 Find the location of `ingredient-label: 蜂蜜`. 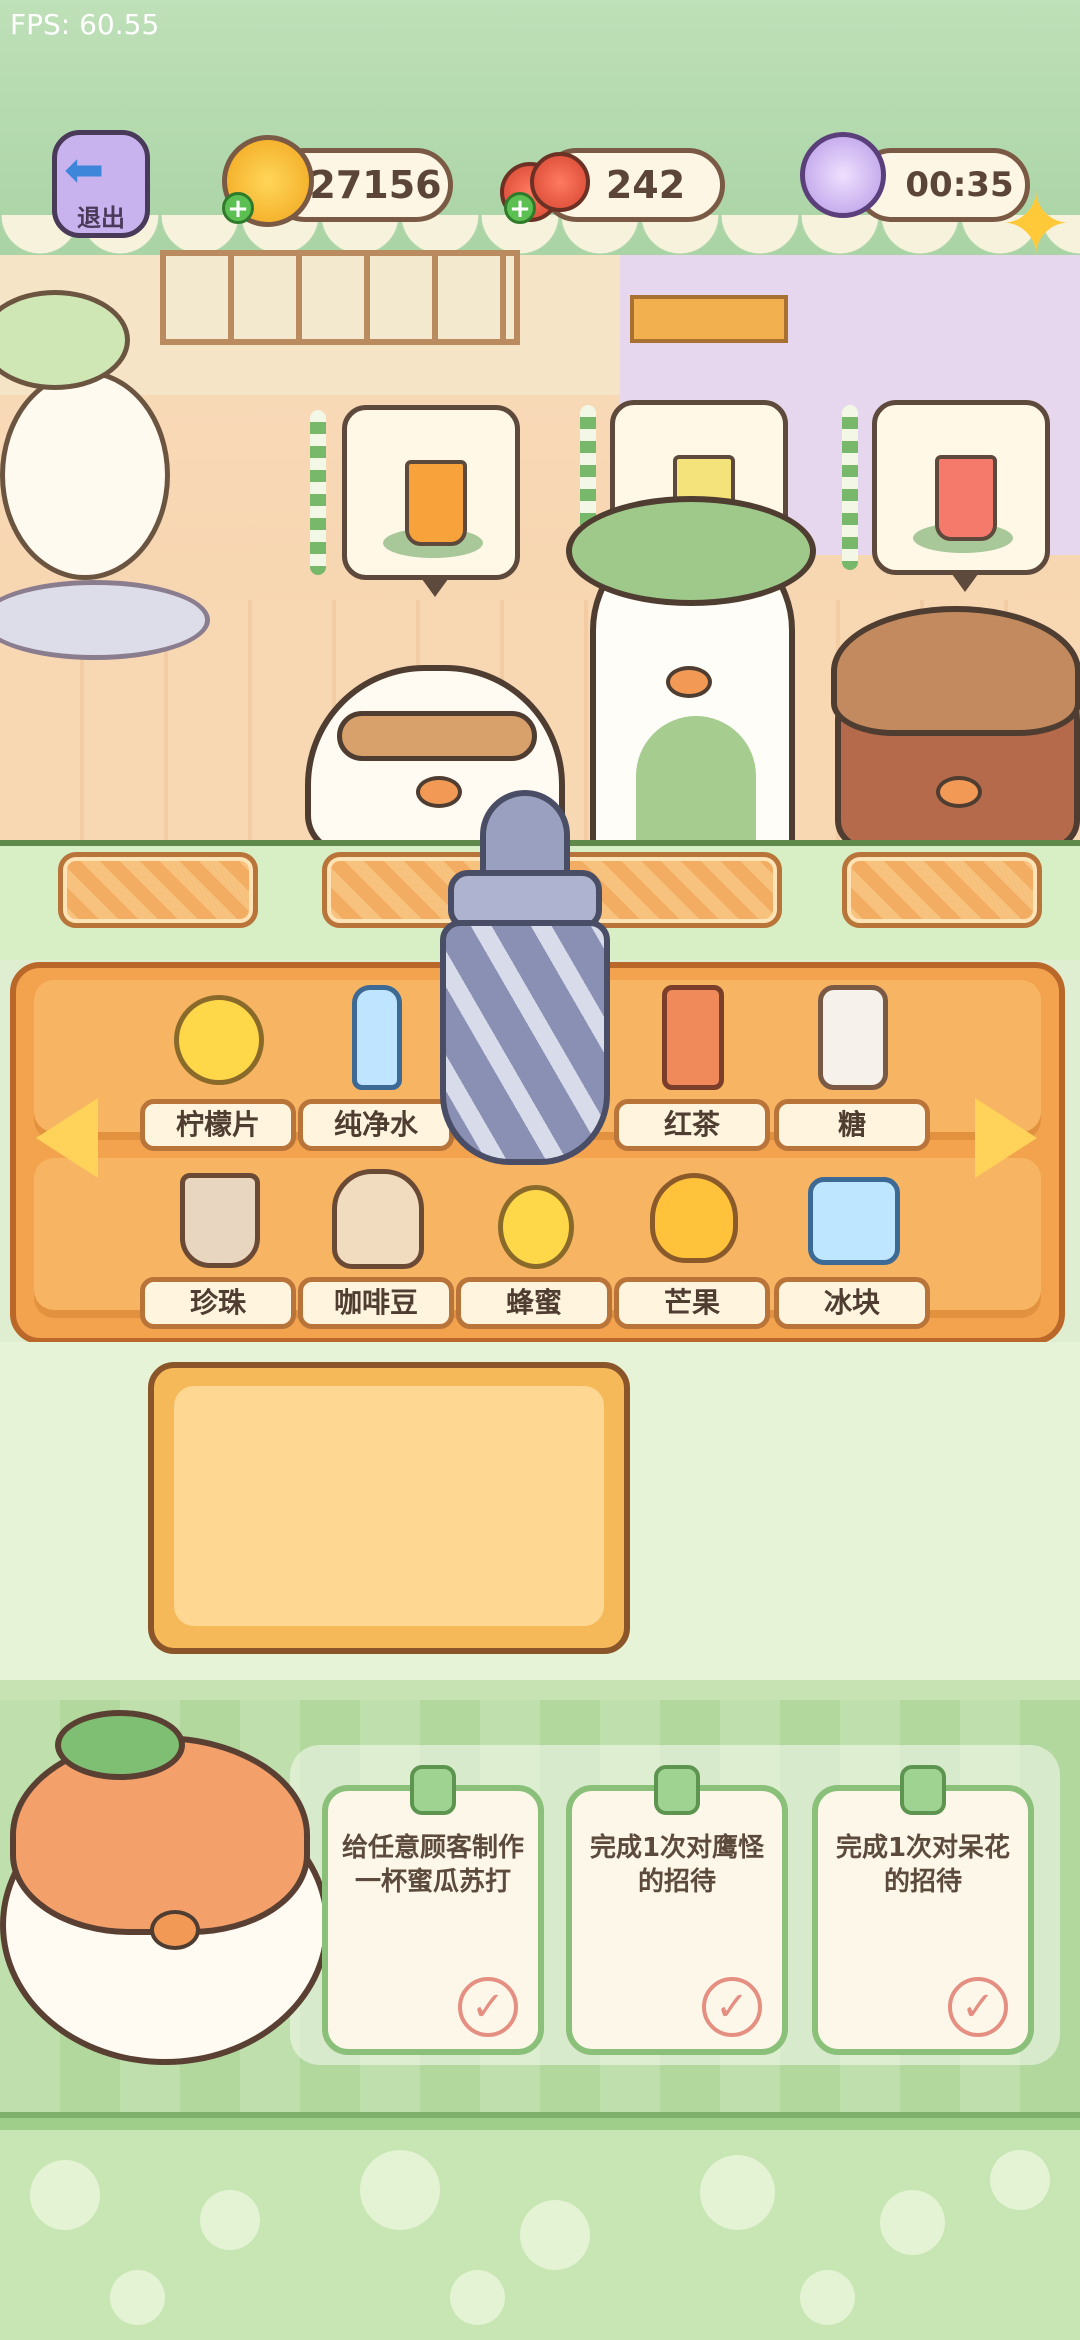

ingredient-label: 蜂蜜 is located at coordinates (534, 1303).